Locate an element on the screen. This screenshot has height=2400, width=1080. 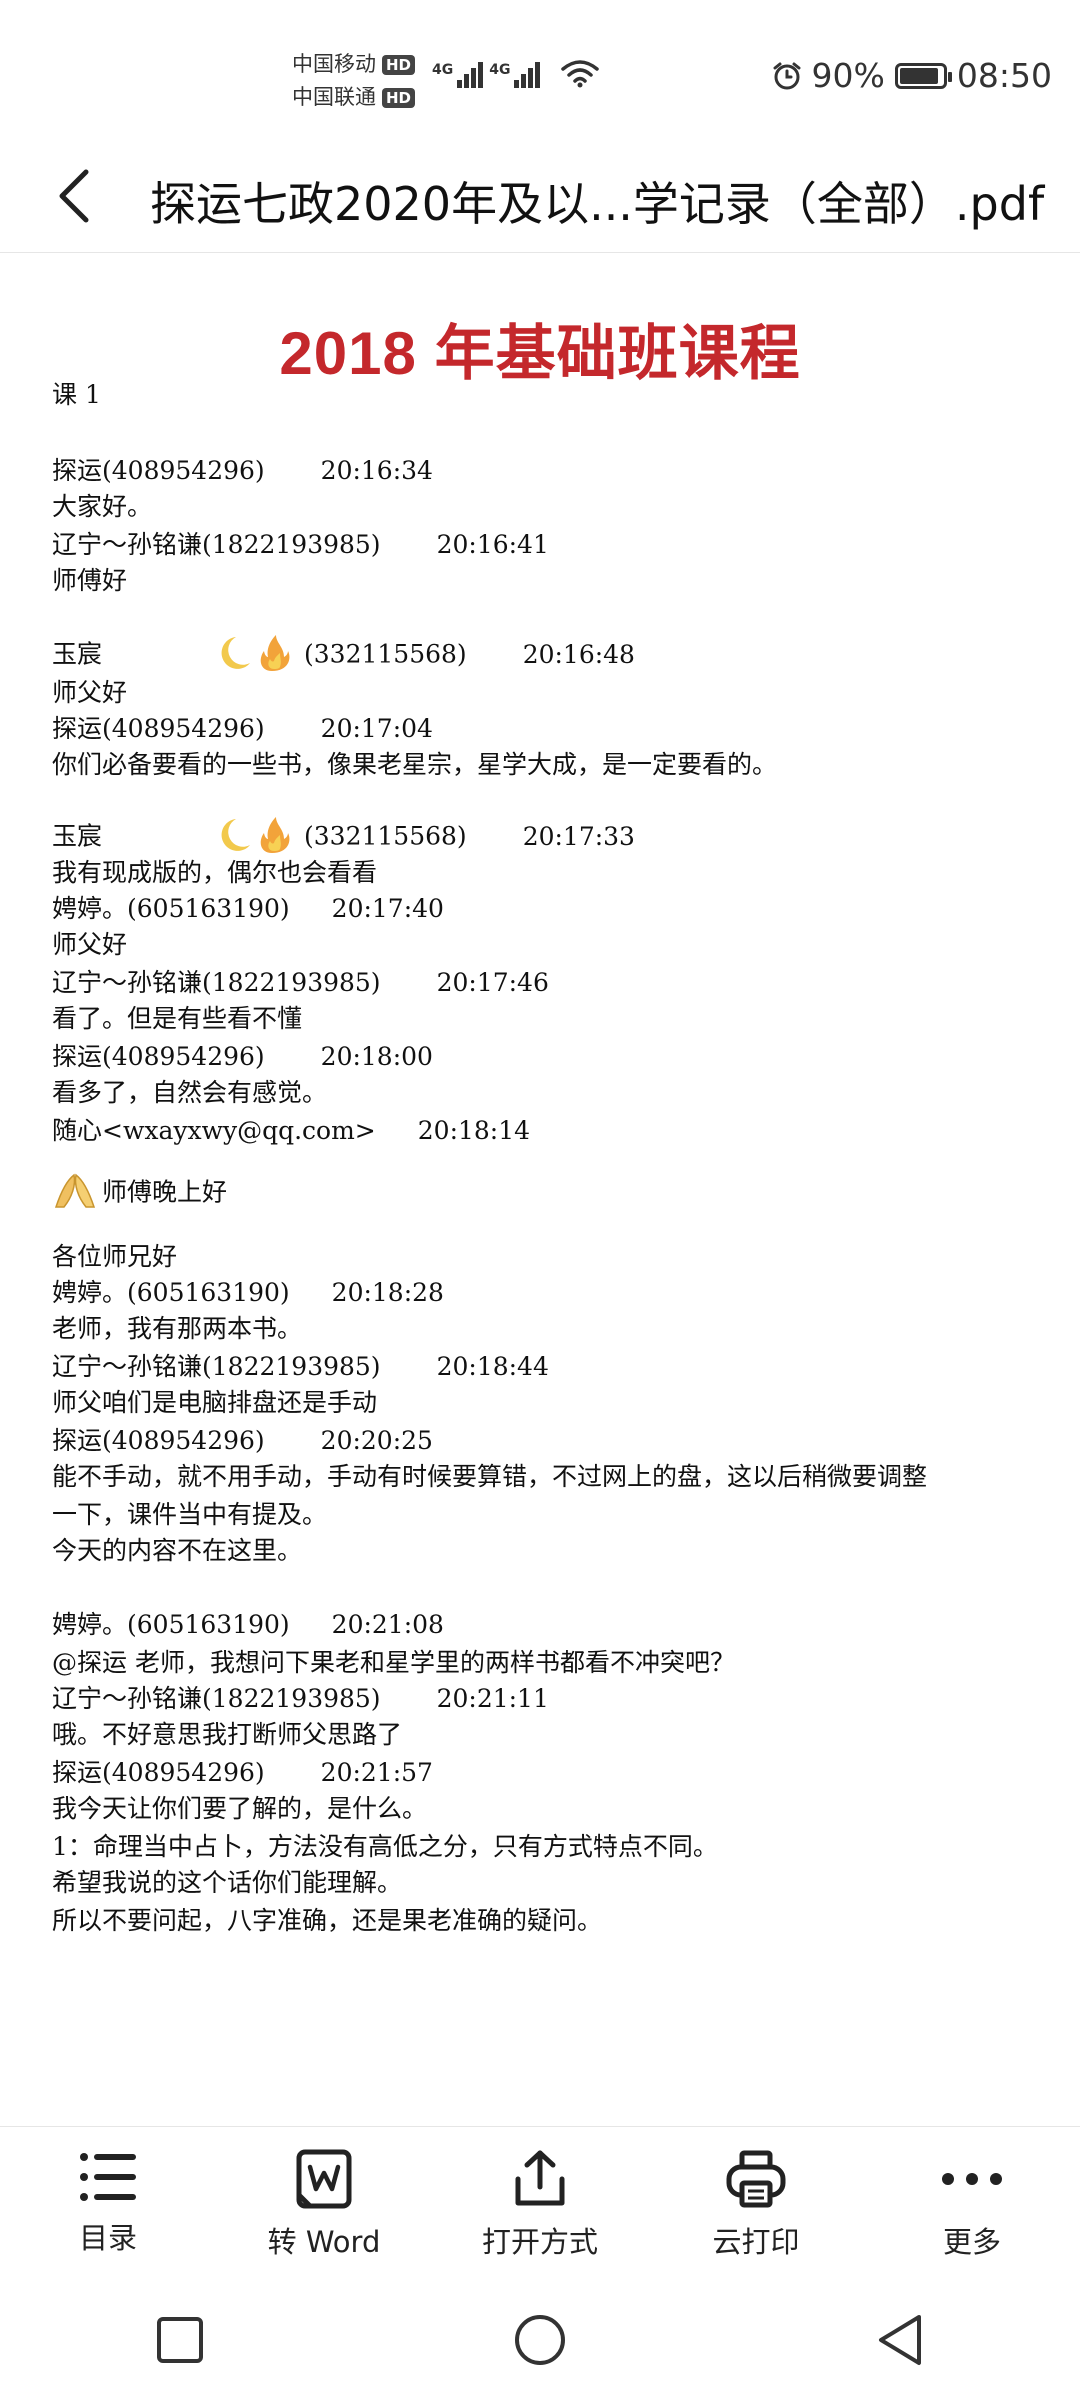
timestamp: 20:17:04 is located at coordinates (376, 728).